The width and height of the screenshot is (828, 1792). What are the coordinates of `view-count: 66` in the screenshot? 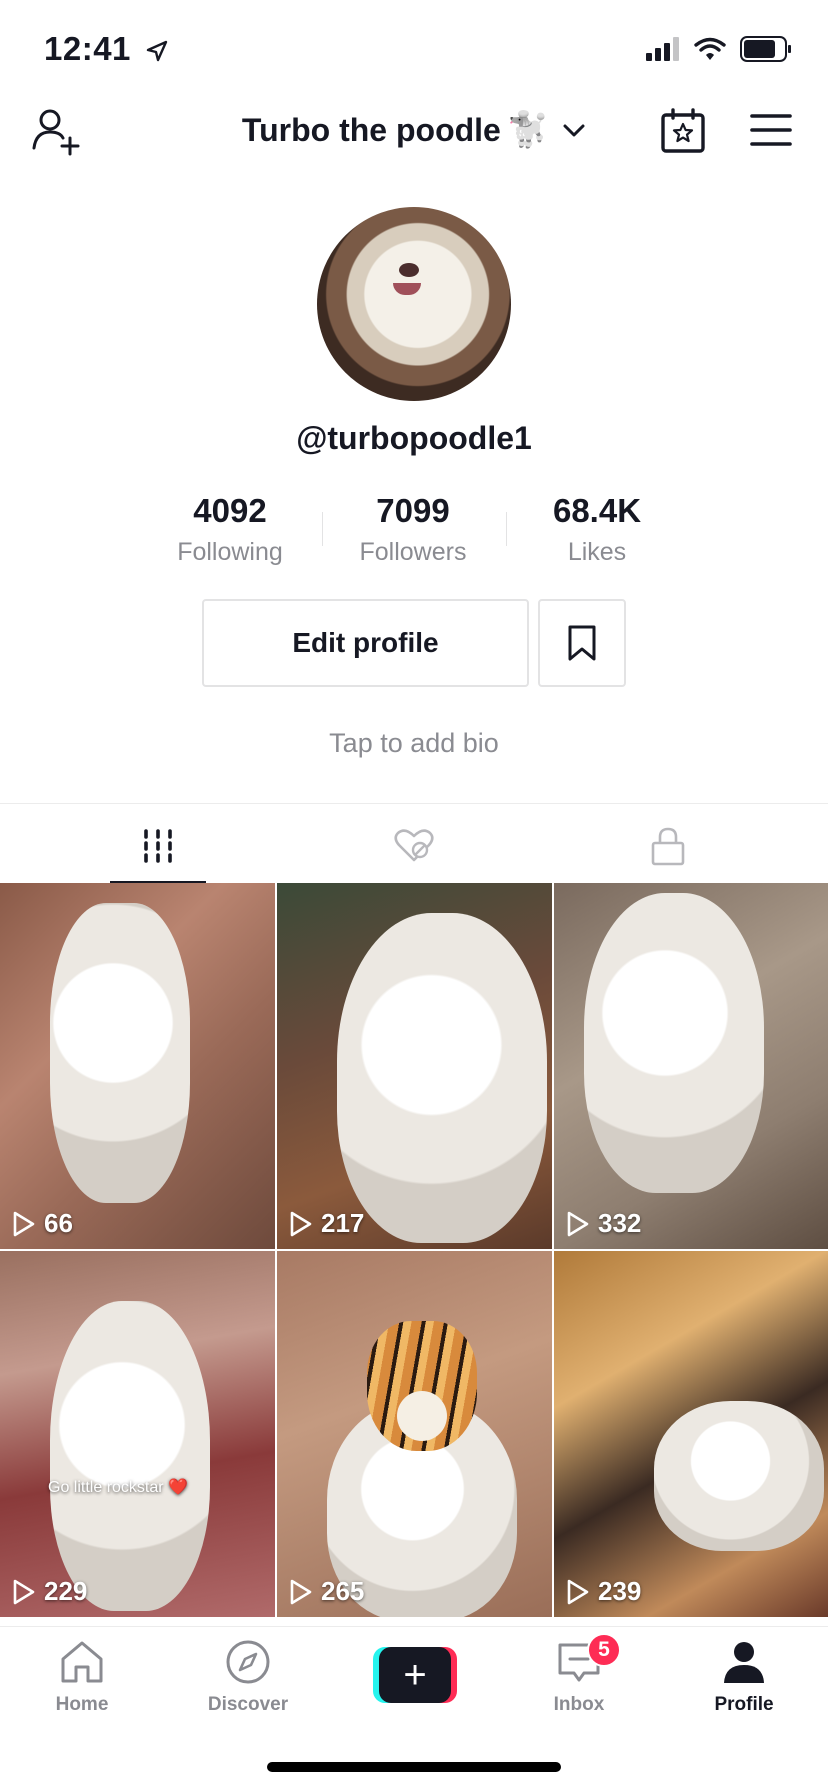 It's located at (42, 1223).